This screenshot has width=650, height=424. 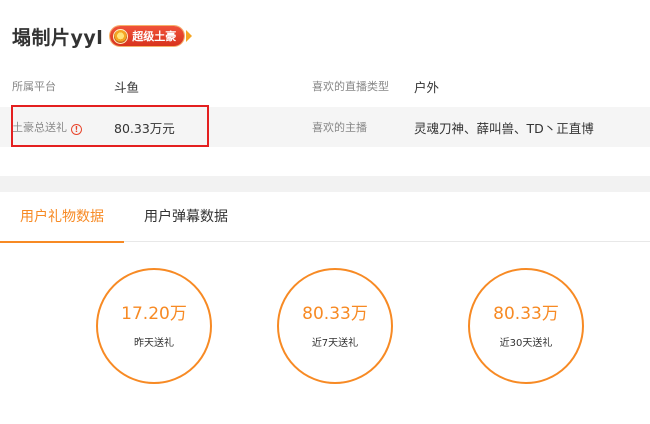 What do you see at coordinates (127, 87) in the screenshot?
I see `platform-value: 斗鱼` at bounding box center [127, 87].